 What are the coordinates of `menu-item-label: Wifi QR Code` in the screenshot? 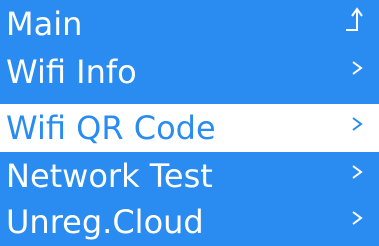 It's located at (111, 128).